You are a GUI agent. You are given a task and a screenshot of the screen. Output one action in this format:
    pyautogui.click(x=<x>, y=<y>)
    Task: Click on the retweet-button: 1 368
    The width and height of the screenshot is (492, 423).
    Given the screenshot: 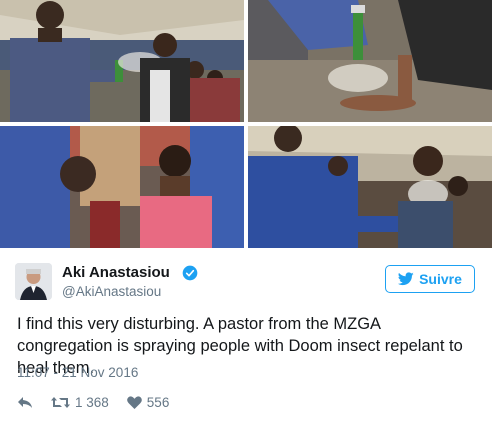 What is the action you would take?
    pyautogui.click(x=80, y=402)
    